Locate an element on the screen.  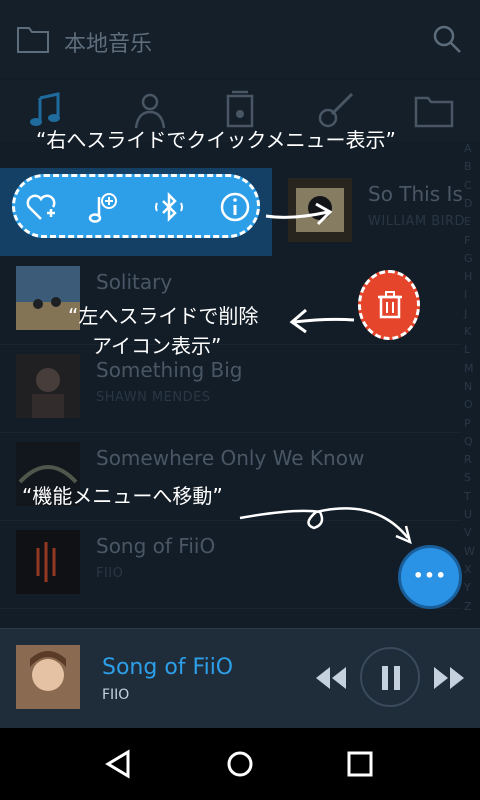
index-letter: R is located at coordinates (468, 459).